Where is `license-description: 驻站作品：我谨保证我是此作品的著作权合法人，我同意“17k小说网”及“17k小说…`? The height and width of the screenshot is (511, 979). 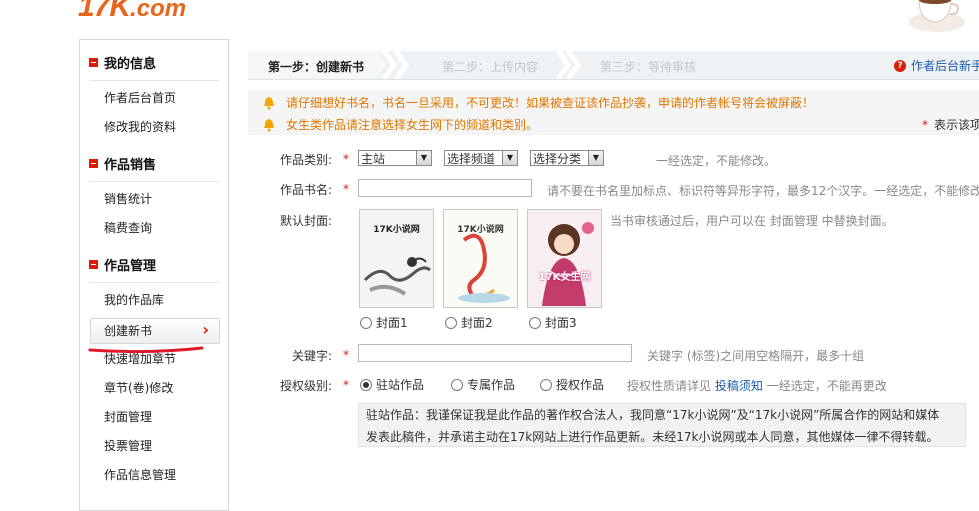
license-description: 驻站作品：我谨保证我是此作品的著作权合法人，我同意“17k小说网”及“17k小说… is located at coordinates (662, 425).